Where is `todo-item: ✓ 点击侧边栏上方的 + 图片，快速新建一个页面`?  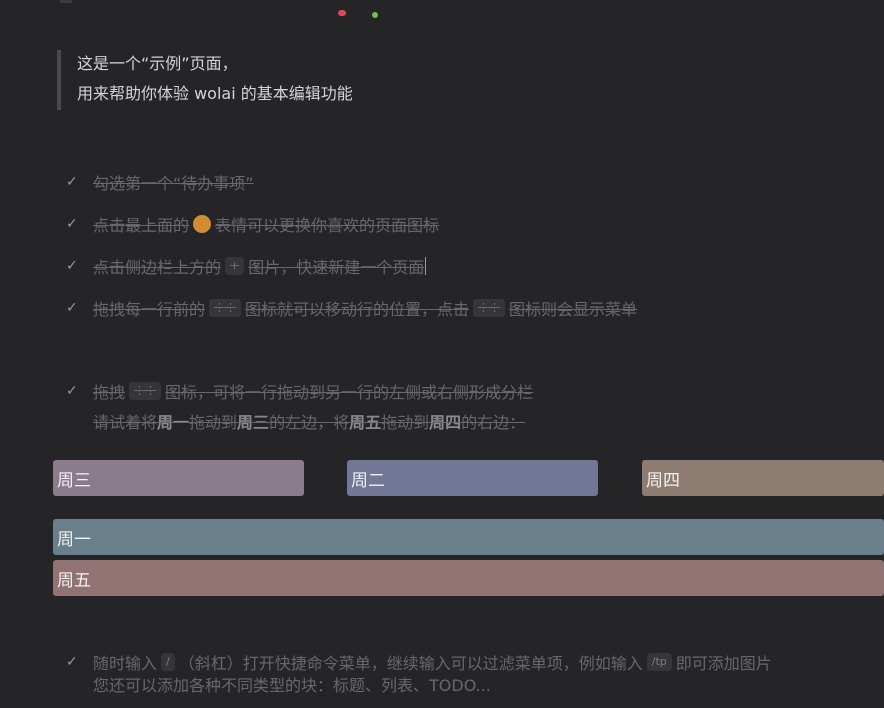 todo-item: ✓ 点击侧边栏上方的 + 图片，快速新建一个页面 is located at coordinates (246, 266).